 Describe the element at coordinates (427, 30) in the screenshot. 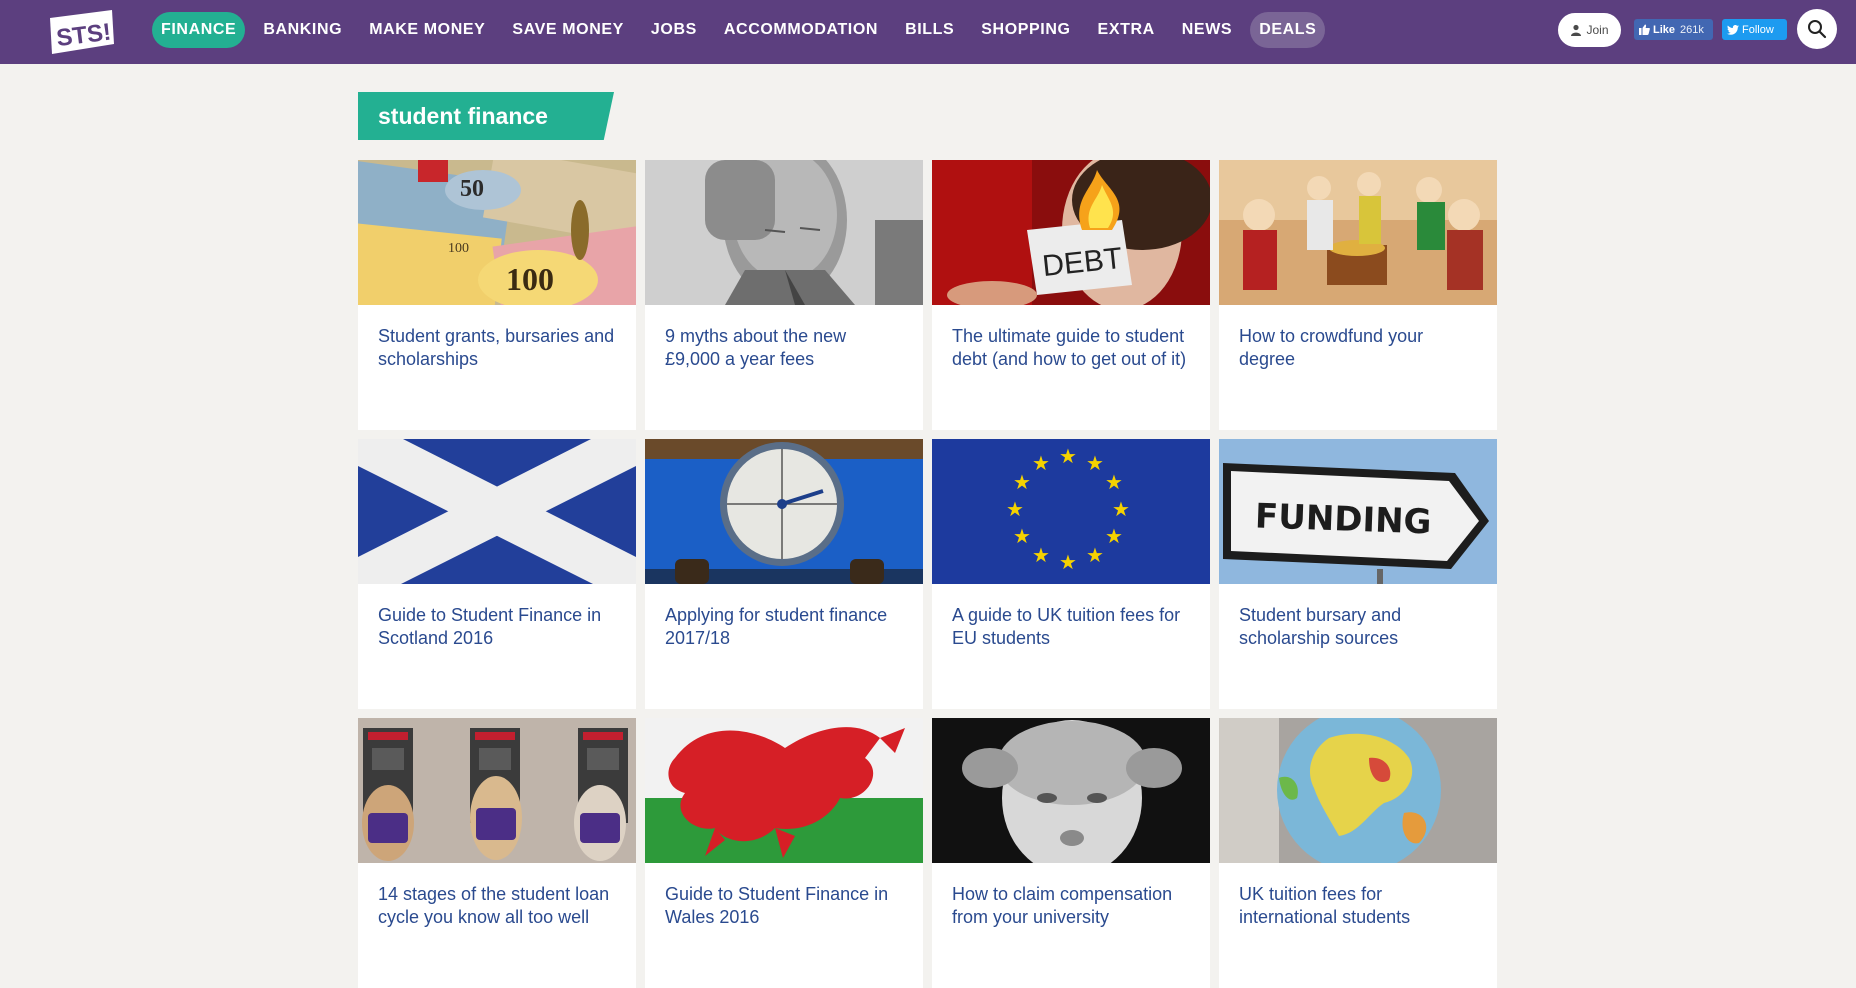

I see `nav-item-make-money: MAKE MONEY` at that location.